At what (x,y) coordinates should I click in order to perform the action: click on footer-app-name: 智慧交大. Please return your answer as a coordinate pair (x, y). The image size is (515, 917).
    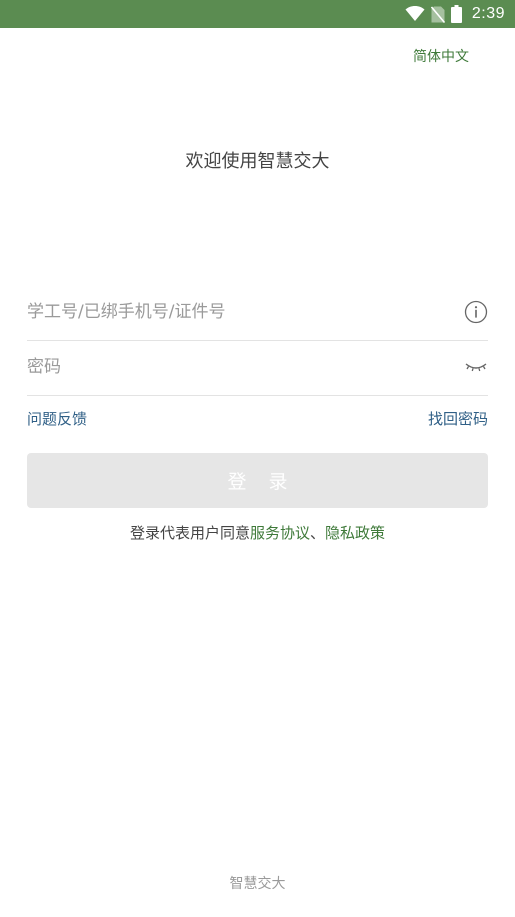
    Looking at the image, I should click on (257, 884).